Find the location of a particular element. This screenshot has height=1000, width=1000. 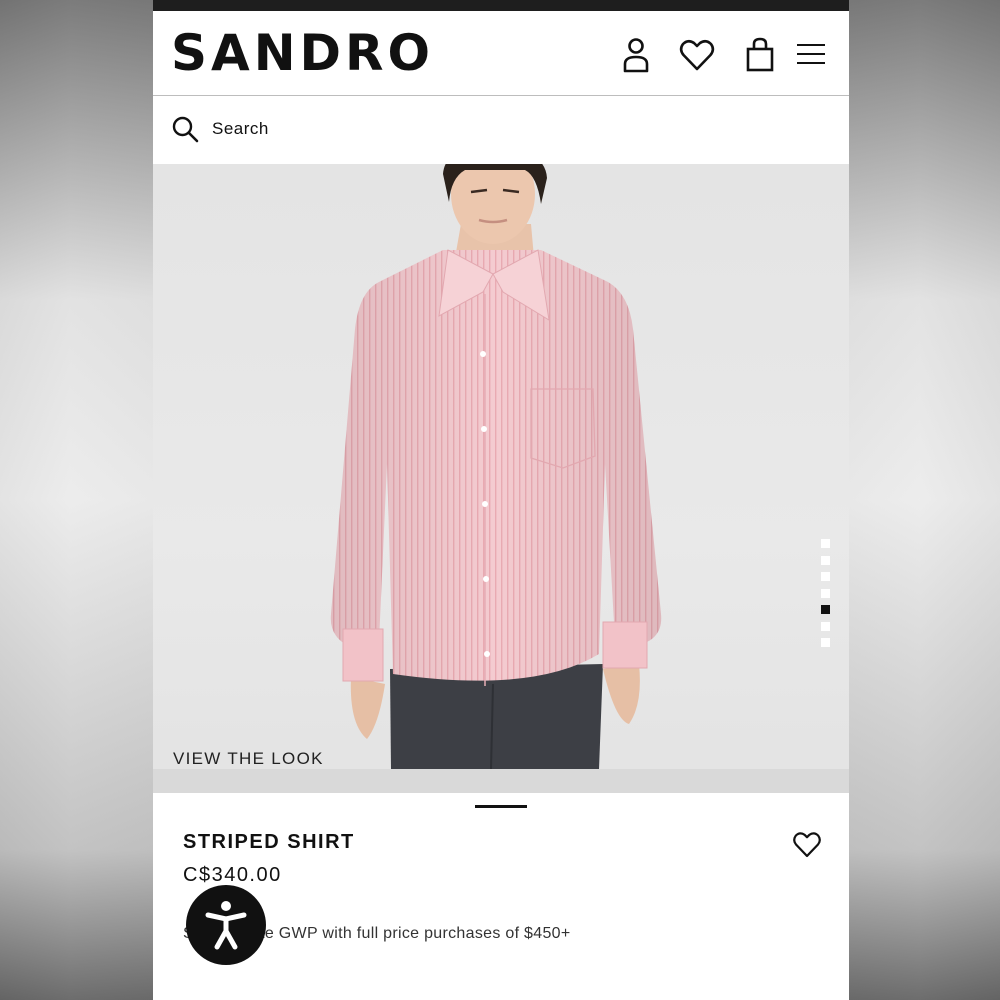

view-the-look-link: VIEW THE LOOK is located at coordinates (248, 760).